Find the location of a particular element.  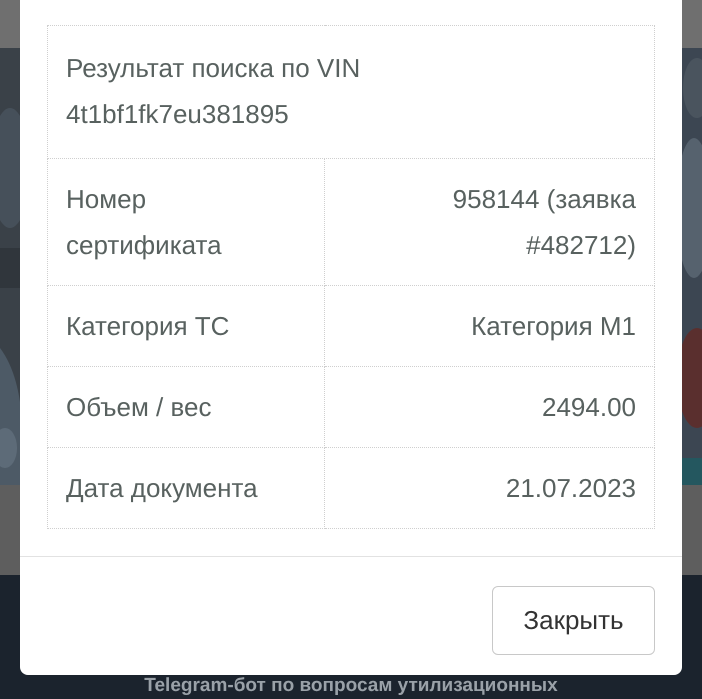

field-label: Номер сертификата is located at coordinates (186, 222).